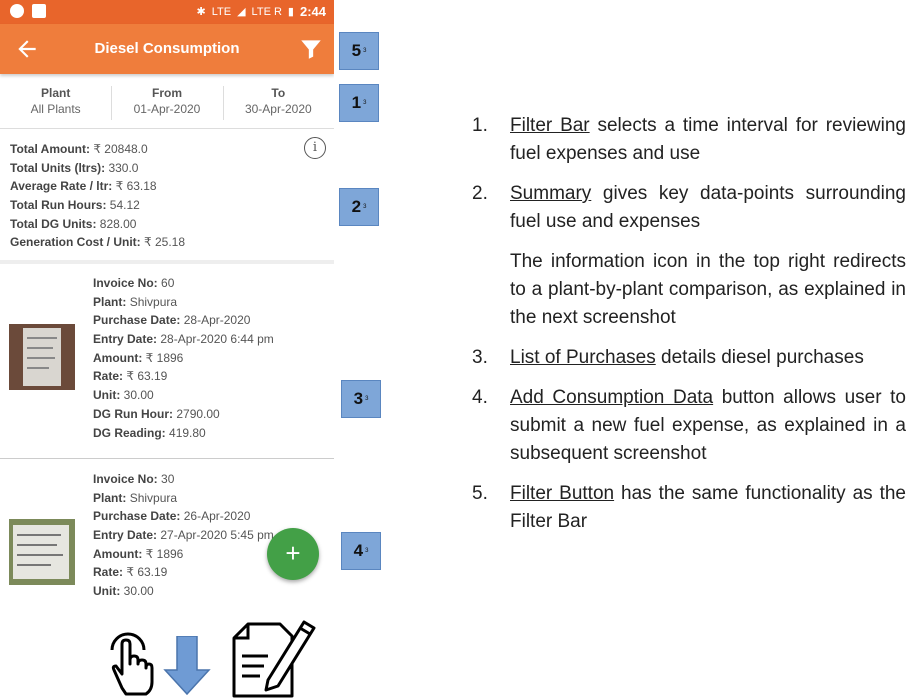 The image size is (916, 700). I want to click on callout-1: 13, so click(359, 103).